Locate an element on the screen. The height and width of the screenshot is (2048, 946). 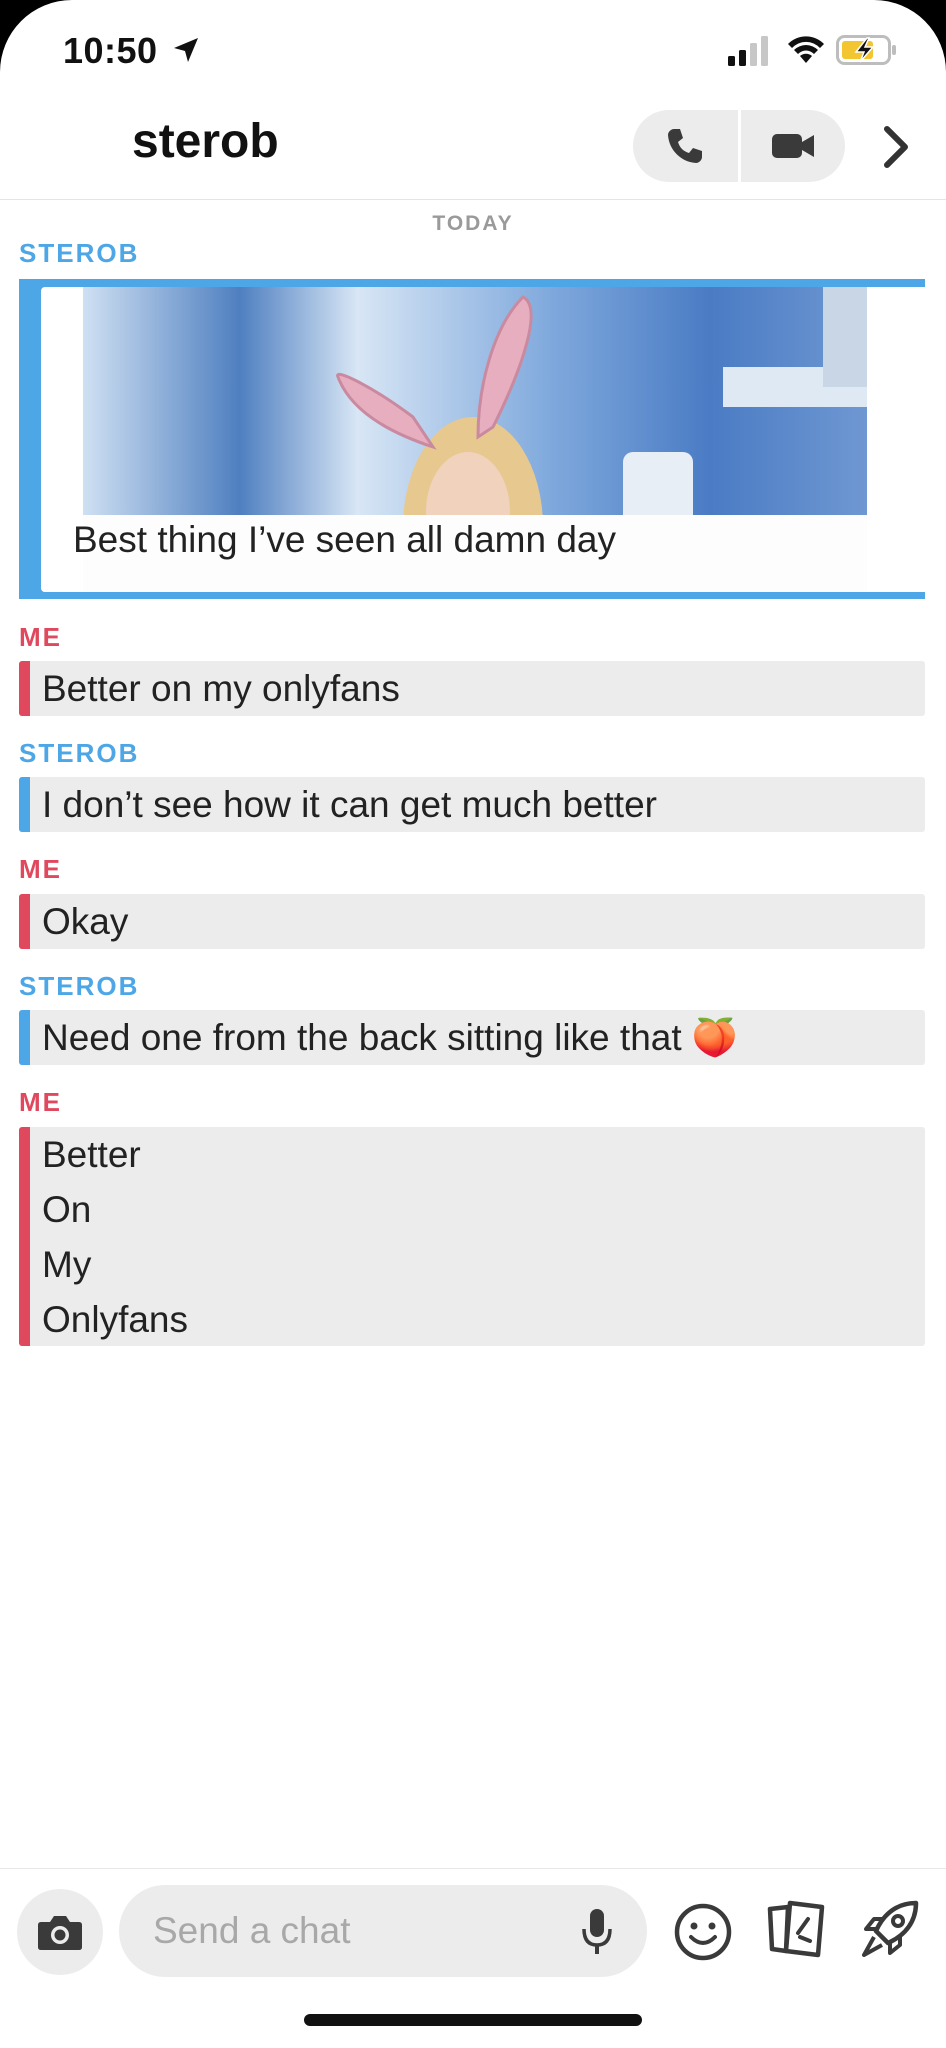
voice-call-button is located at coordinates (685, 146).